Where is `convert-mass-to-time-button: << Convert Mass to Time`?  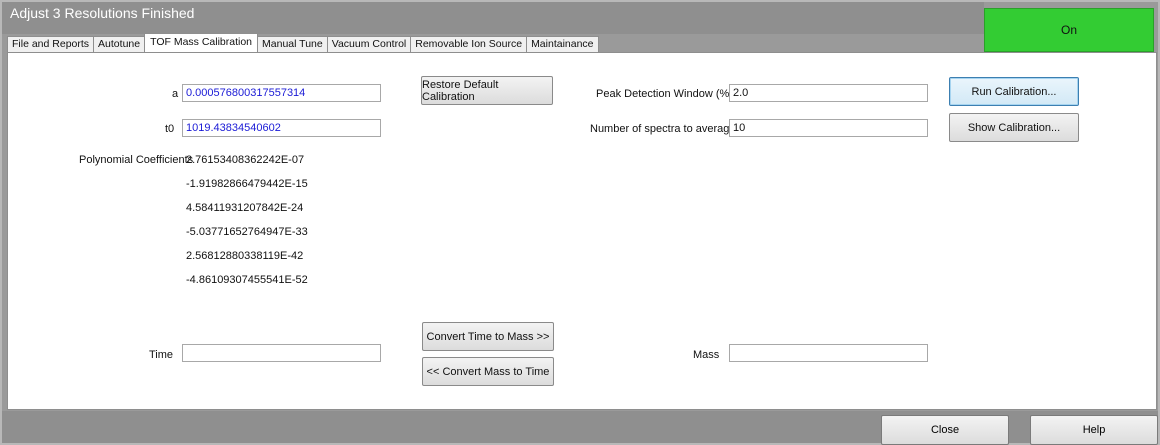
convert-mass-to-time-button: << Convert Mass to Time is located at coordinates (488, 371).